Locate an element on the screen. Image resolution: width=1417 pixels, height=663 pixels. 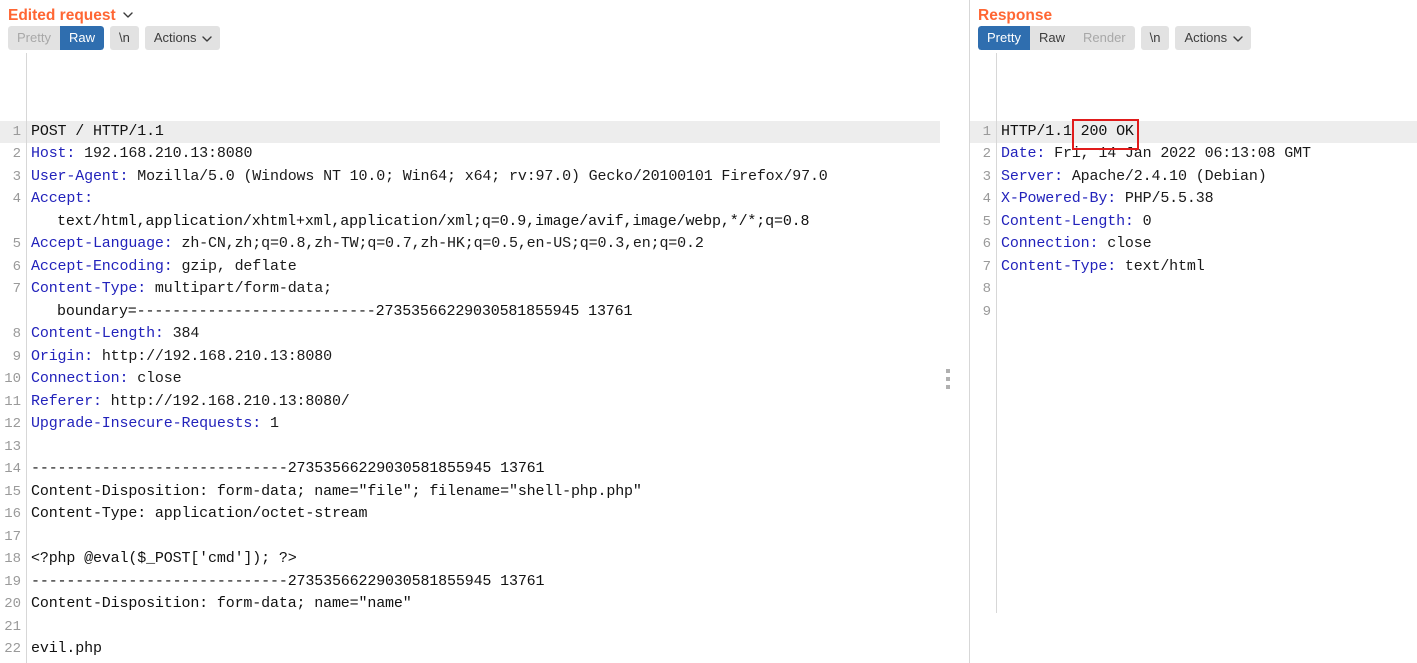
toggle-response-newline: \n is located at coordinates (1155, 38).